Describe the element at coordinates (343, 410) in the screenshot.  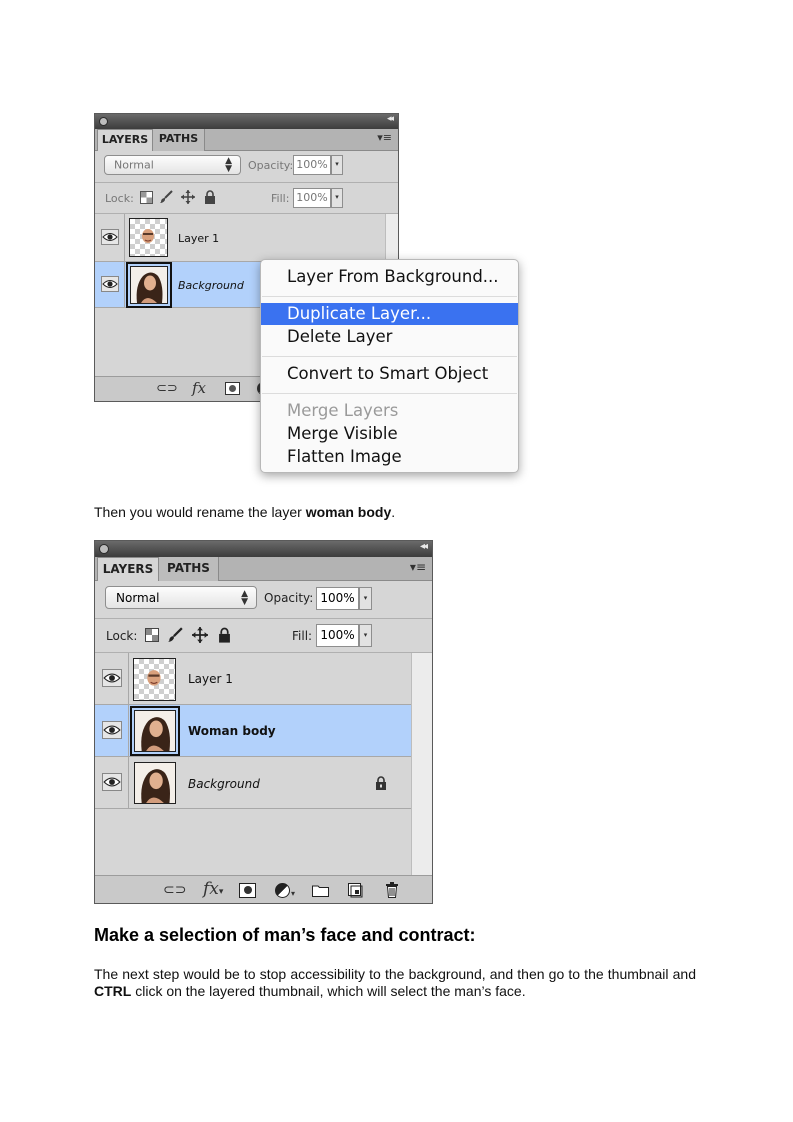
I see `menu-item-merge-layers: Merge Layers` at that location.